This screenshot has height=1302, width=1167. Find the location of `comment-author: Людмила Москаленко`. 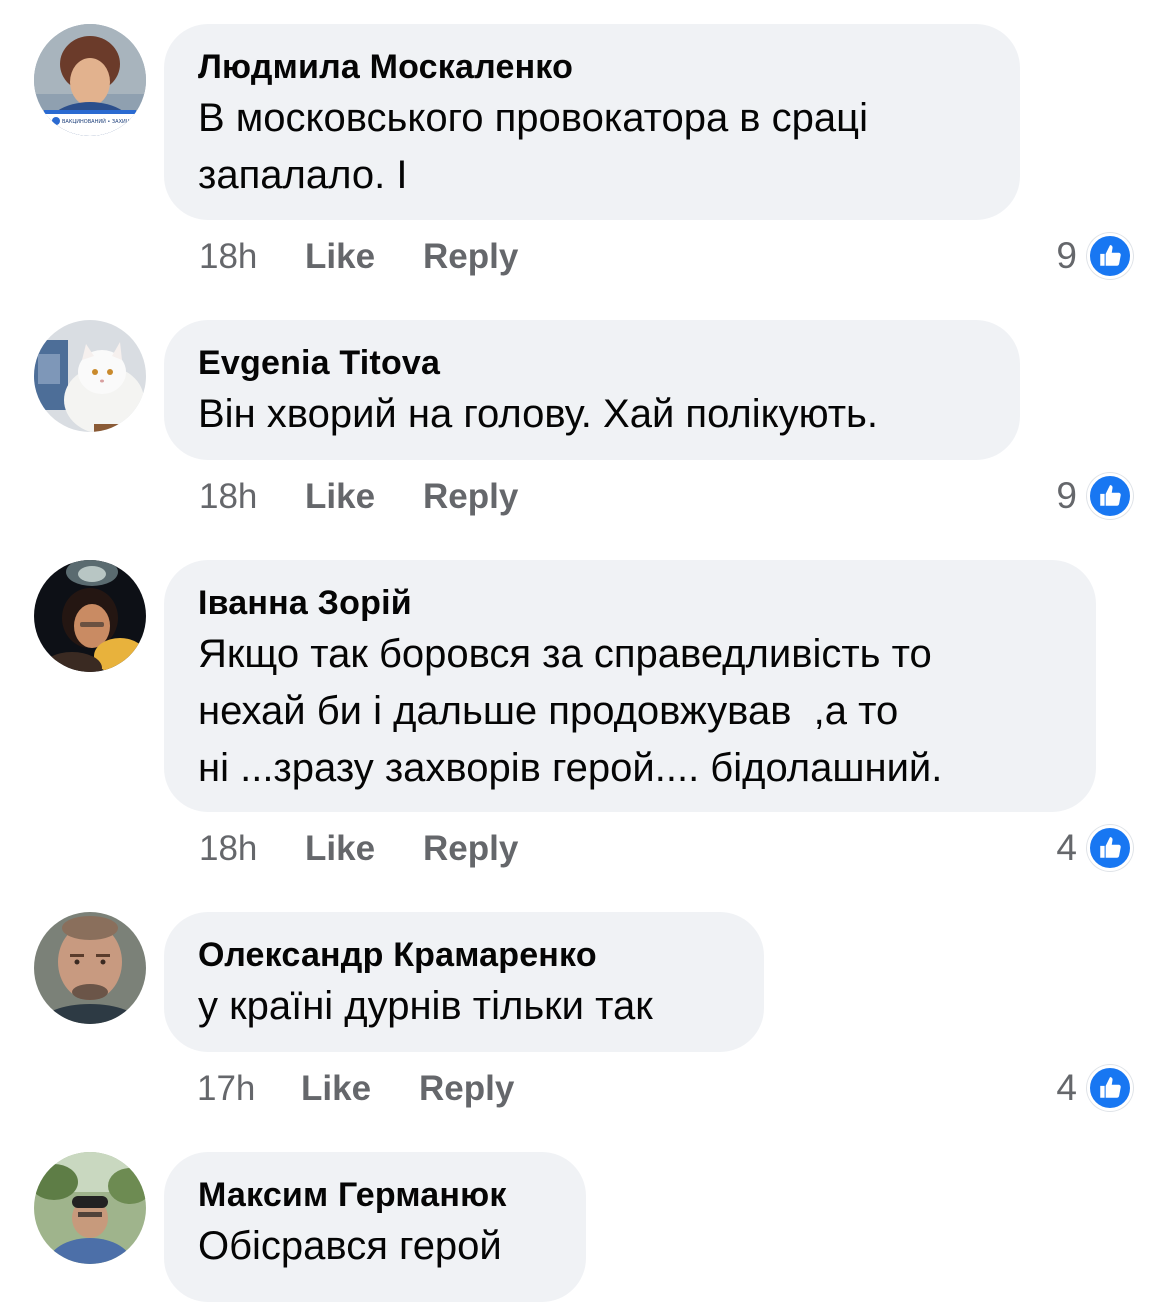

comment-author: Людмила Москаленко is located at coordinates (592, 67).